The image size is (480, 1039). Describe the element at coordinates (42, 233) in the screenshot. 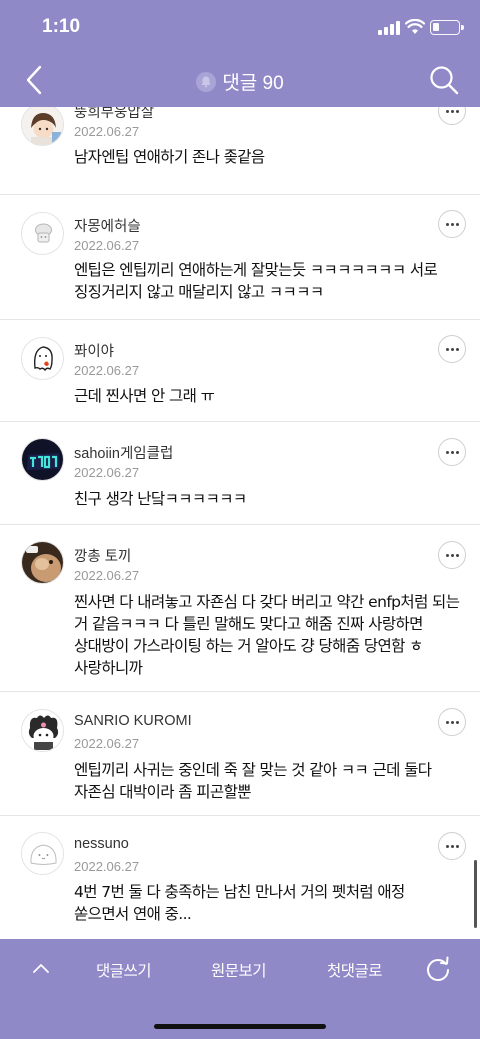

I see `mushroom-avatar-icon` at that location.